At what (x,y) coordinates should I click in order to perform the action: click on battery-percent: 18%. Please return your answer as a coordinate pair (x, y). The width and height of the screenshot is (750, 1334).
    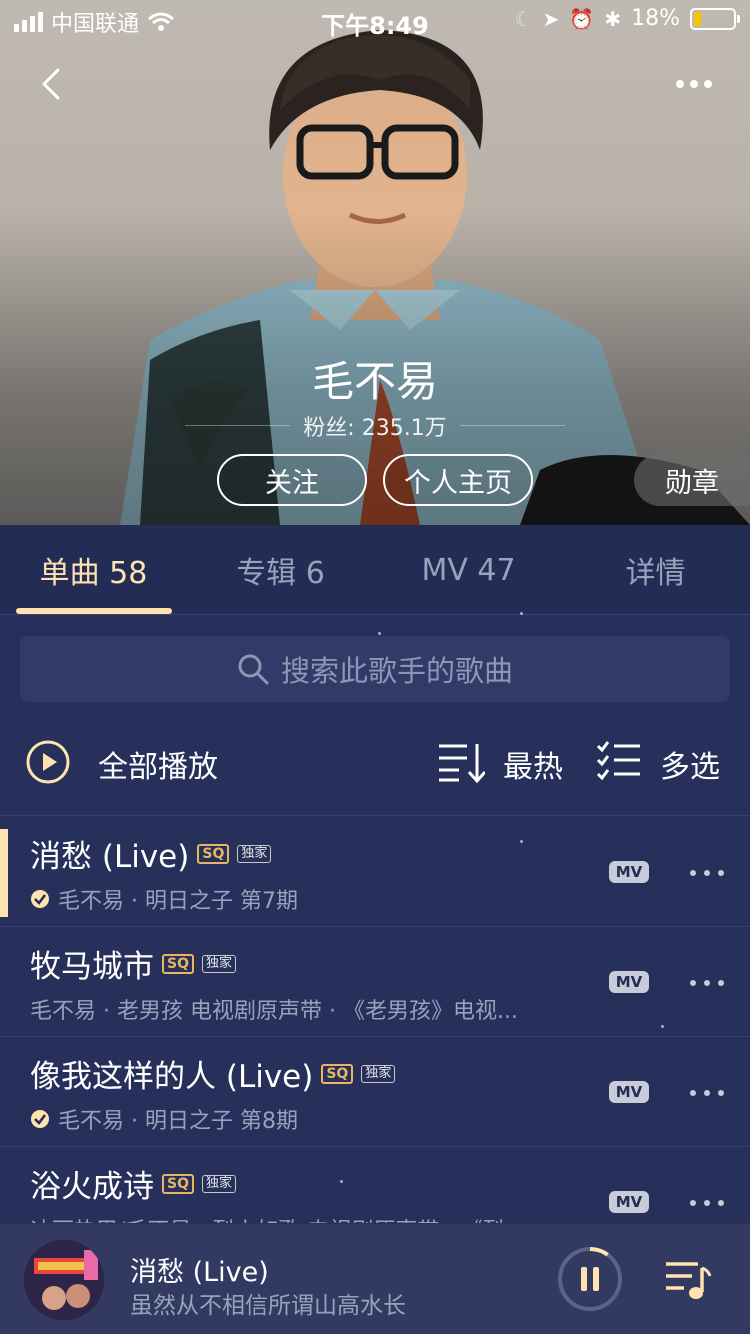
    Looking at the image, I should click on (655, 18).